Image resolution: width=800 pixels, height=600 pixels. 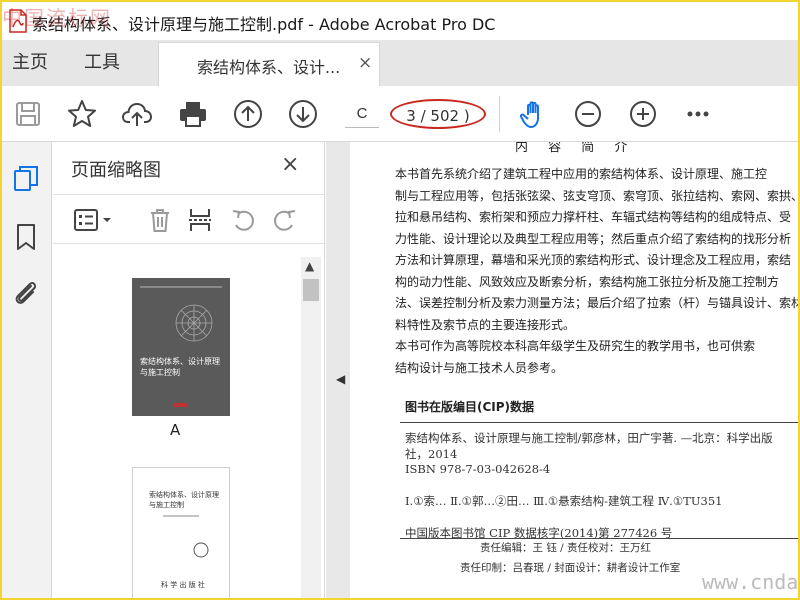 I want to click on tab-document: 索结构体系、设计... ×, so click(x=269, y=64).